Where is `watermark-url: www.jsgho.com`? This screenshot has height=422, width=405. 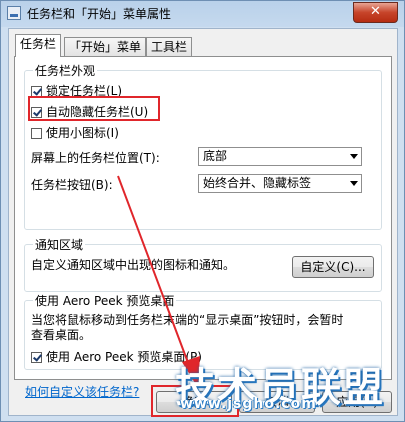 watermark-url: www.jsgho.com is located at coordinates (248, 404).